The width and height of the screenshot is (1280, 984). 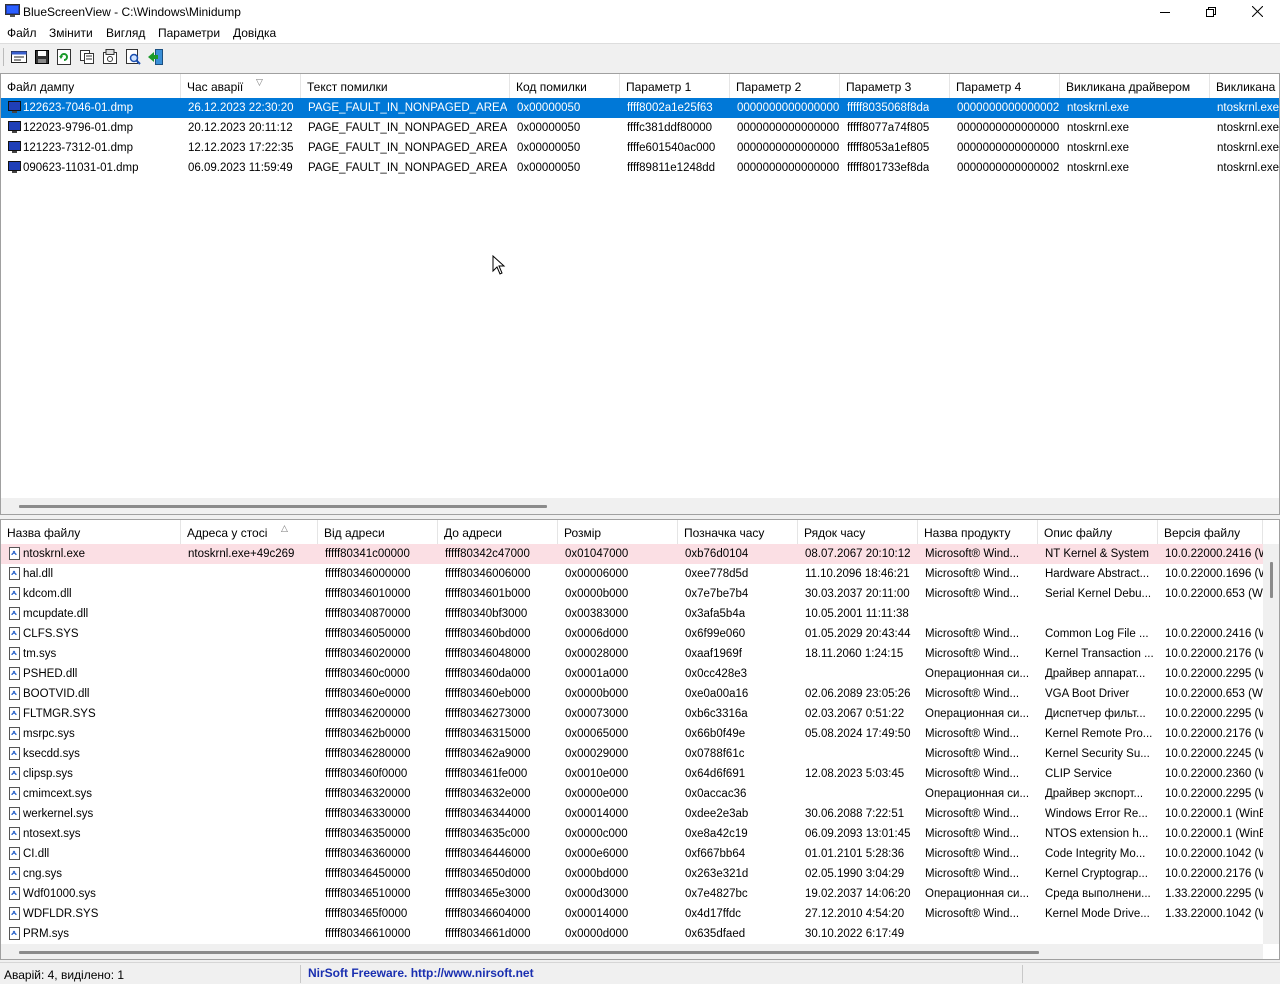 What do you see at coordinates (1214, 674) in the screenshot?
I see `file-version: 10.0.22000.2295 (W` at bounding box center [1214, 674].